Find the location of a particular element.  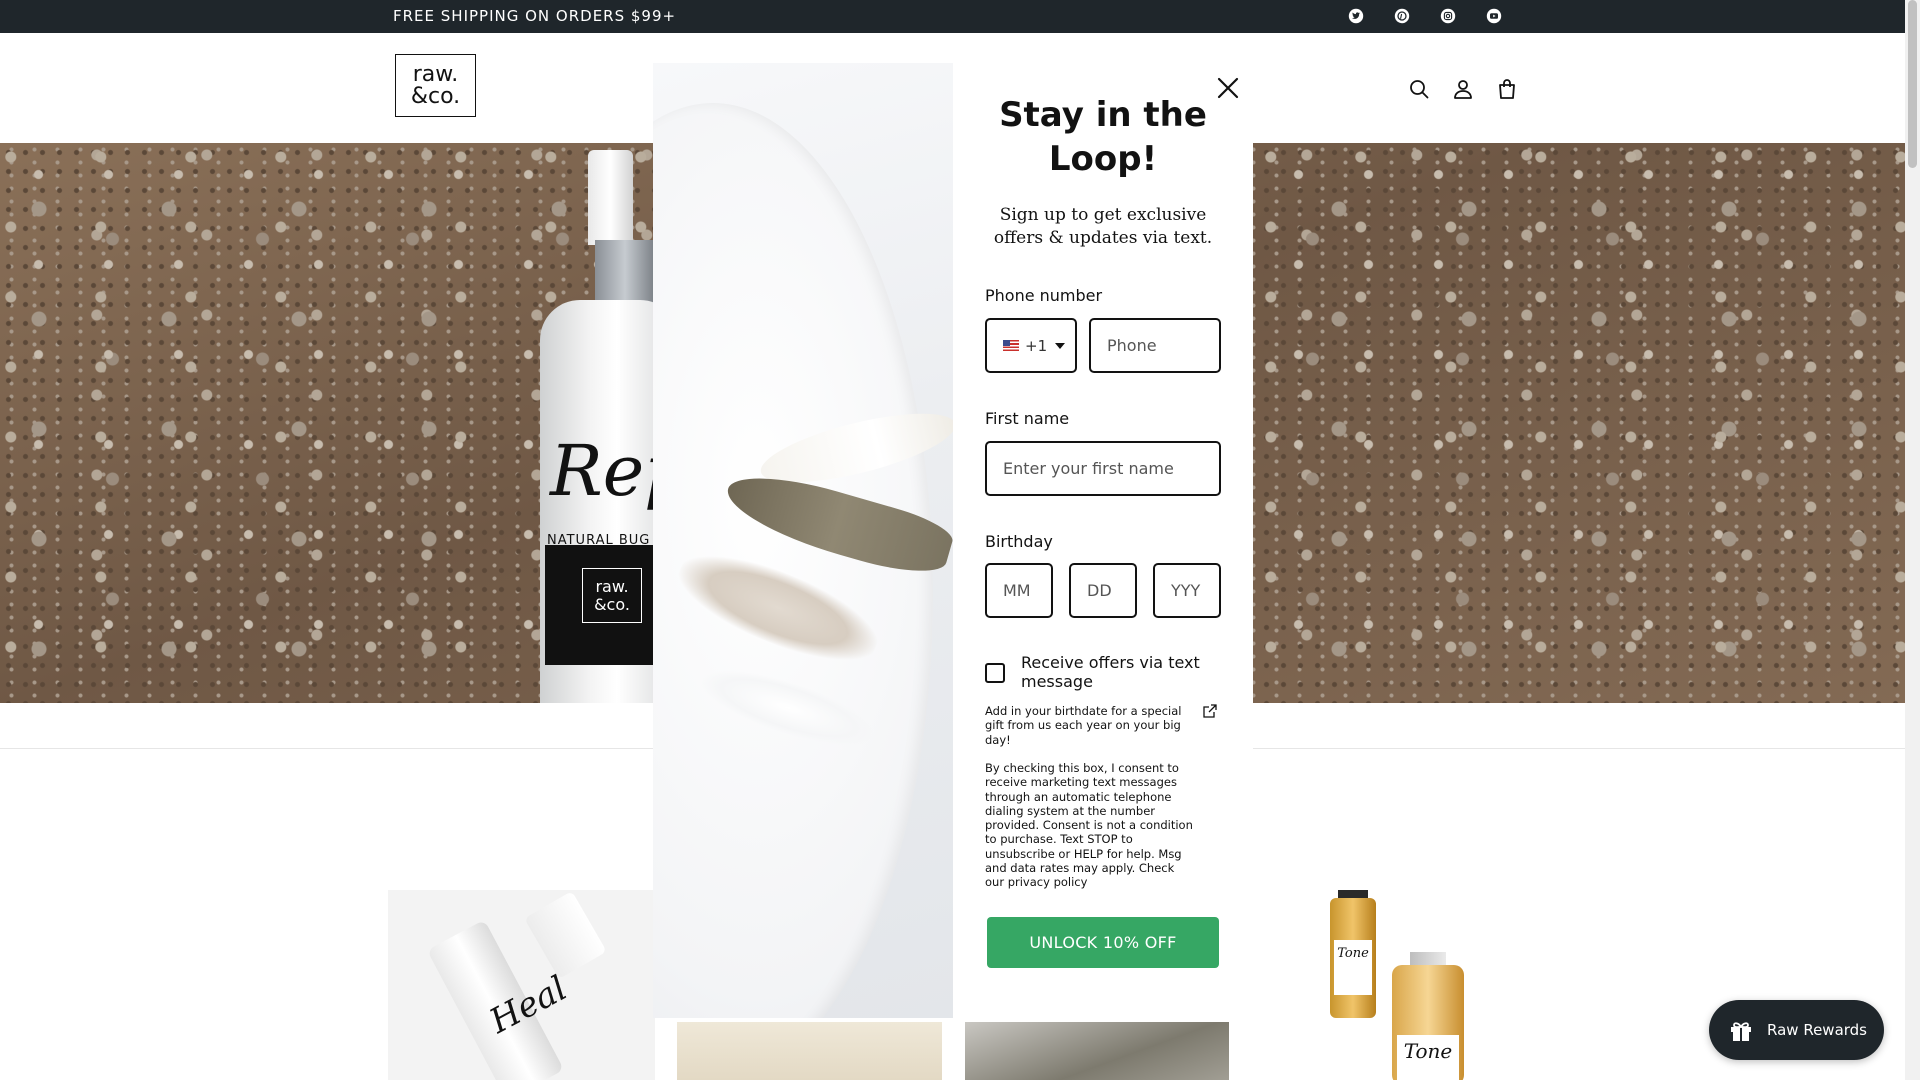

heal-cap-image is located at coordinates (565, 935).